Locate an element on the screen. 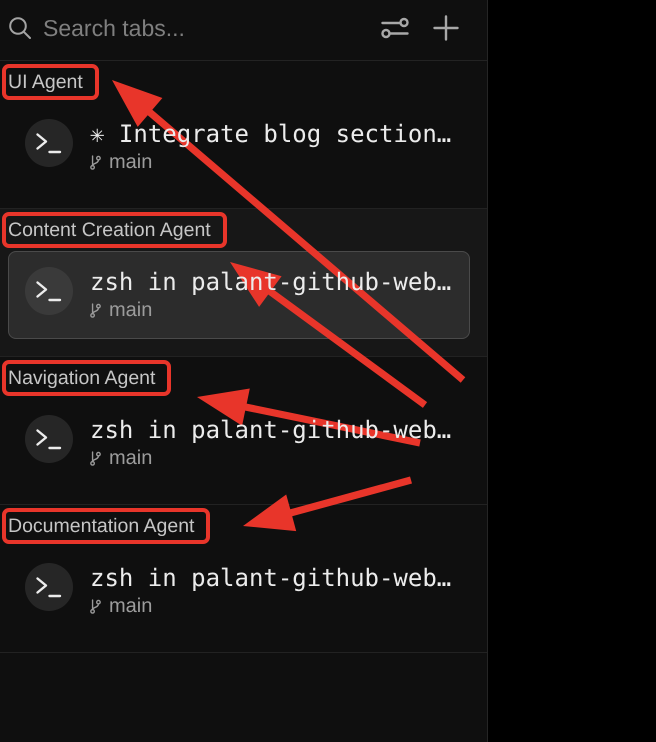 The width and height of the screenshot is (656, 742). plus-icon is located at coordinates (446, 28).